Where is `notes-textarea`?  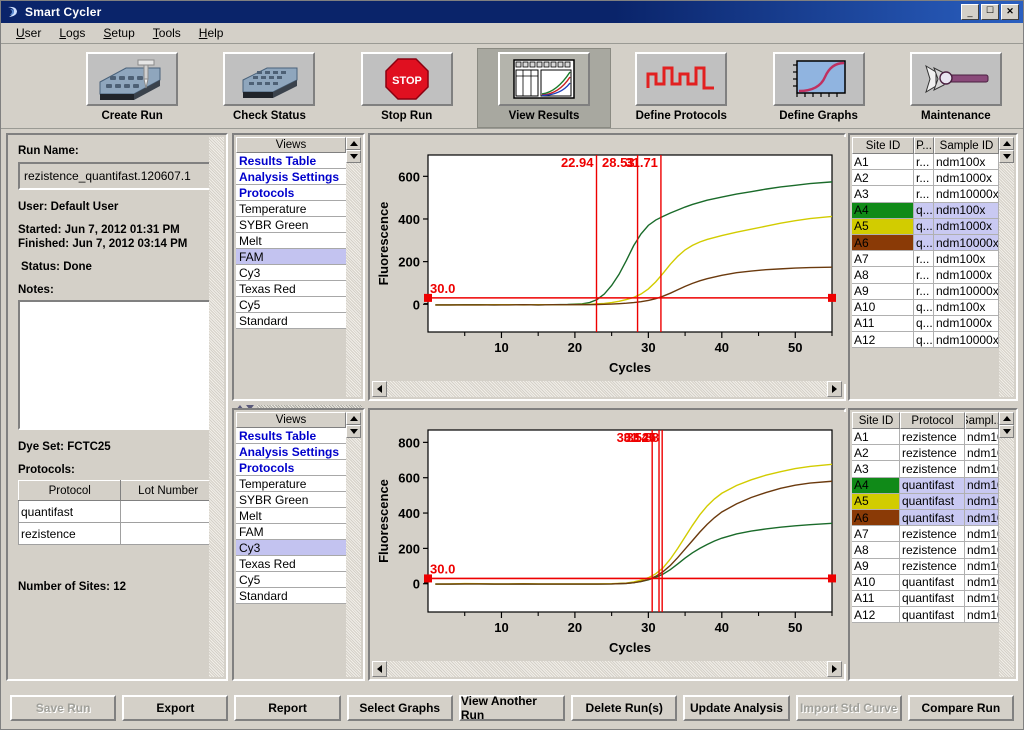 notes-textarea is located at coordinates (117, 365).